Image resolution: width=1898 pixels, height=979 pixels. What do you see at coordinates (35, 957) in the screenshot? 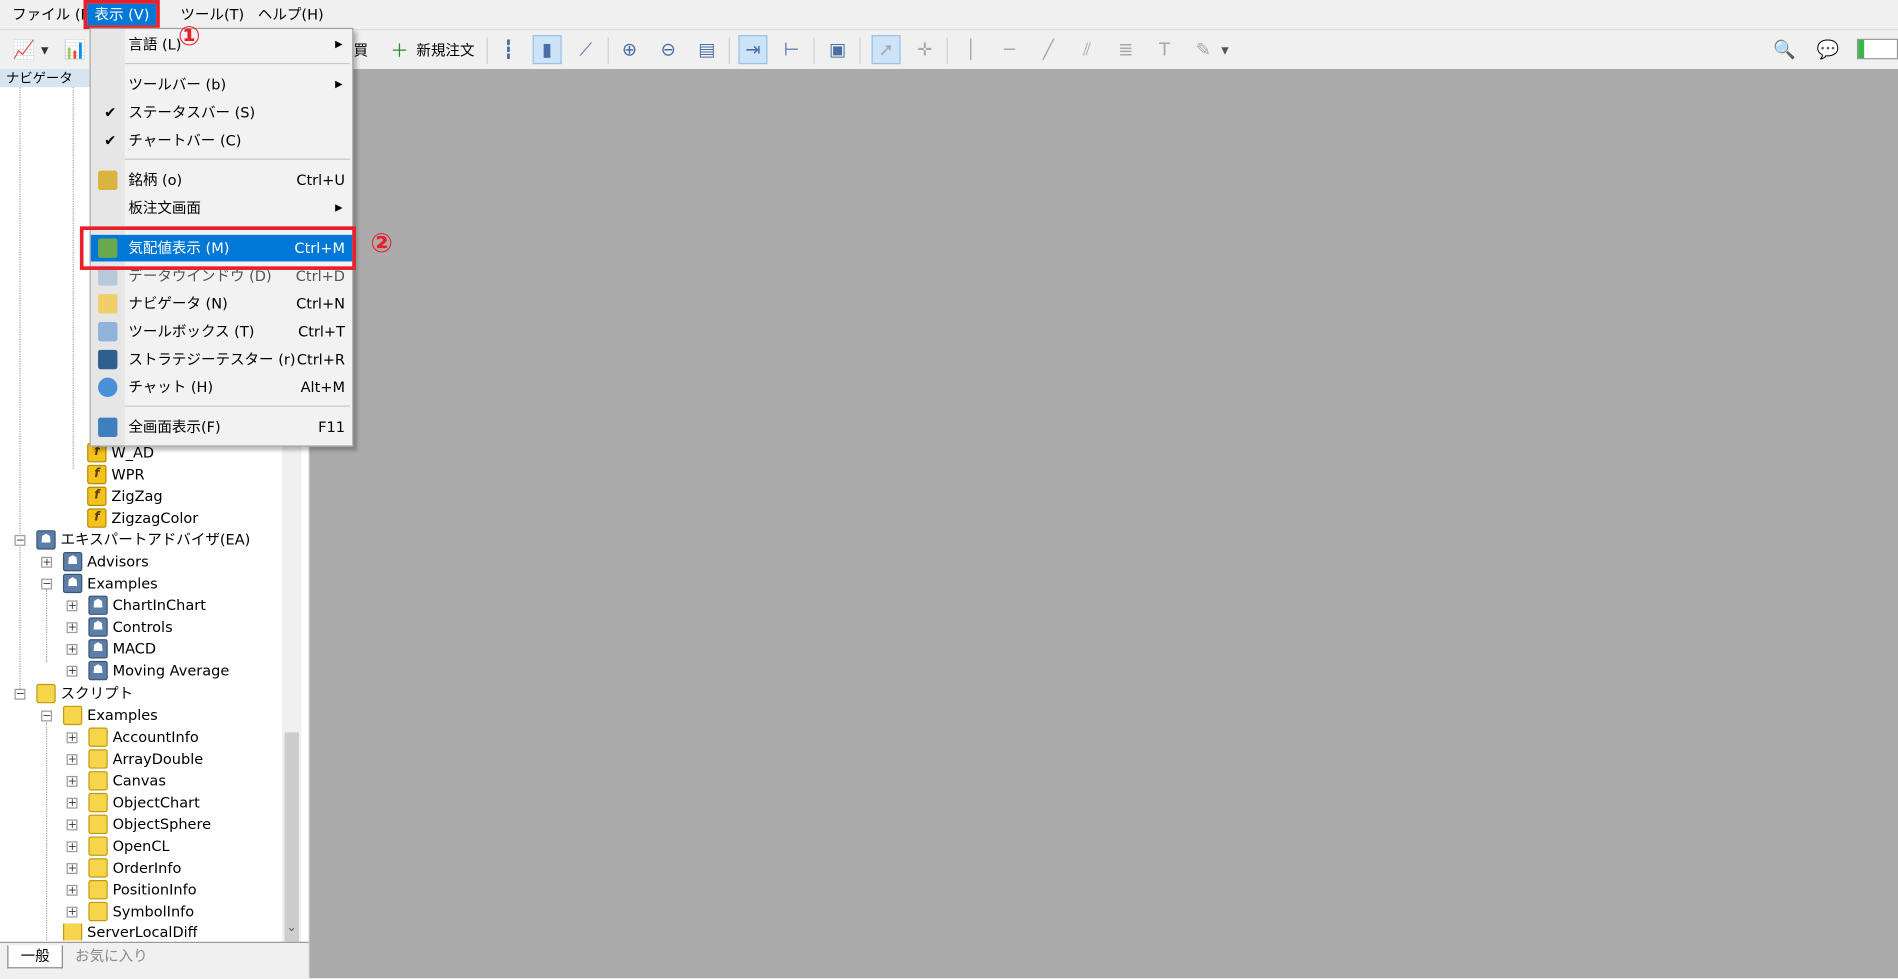
I see `tab-general: 一般` at bounding box center [35, 957].